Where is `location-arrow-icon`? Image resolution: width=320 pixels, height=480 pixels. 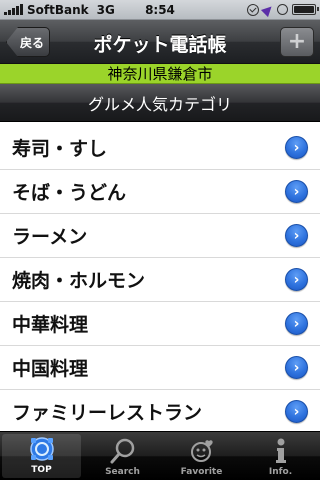 location-arrow-icon is located at coordinates (268, 9).